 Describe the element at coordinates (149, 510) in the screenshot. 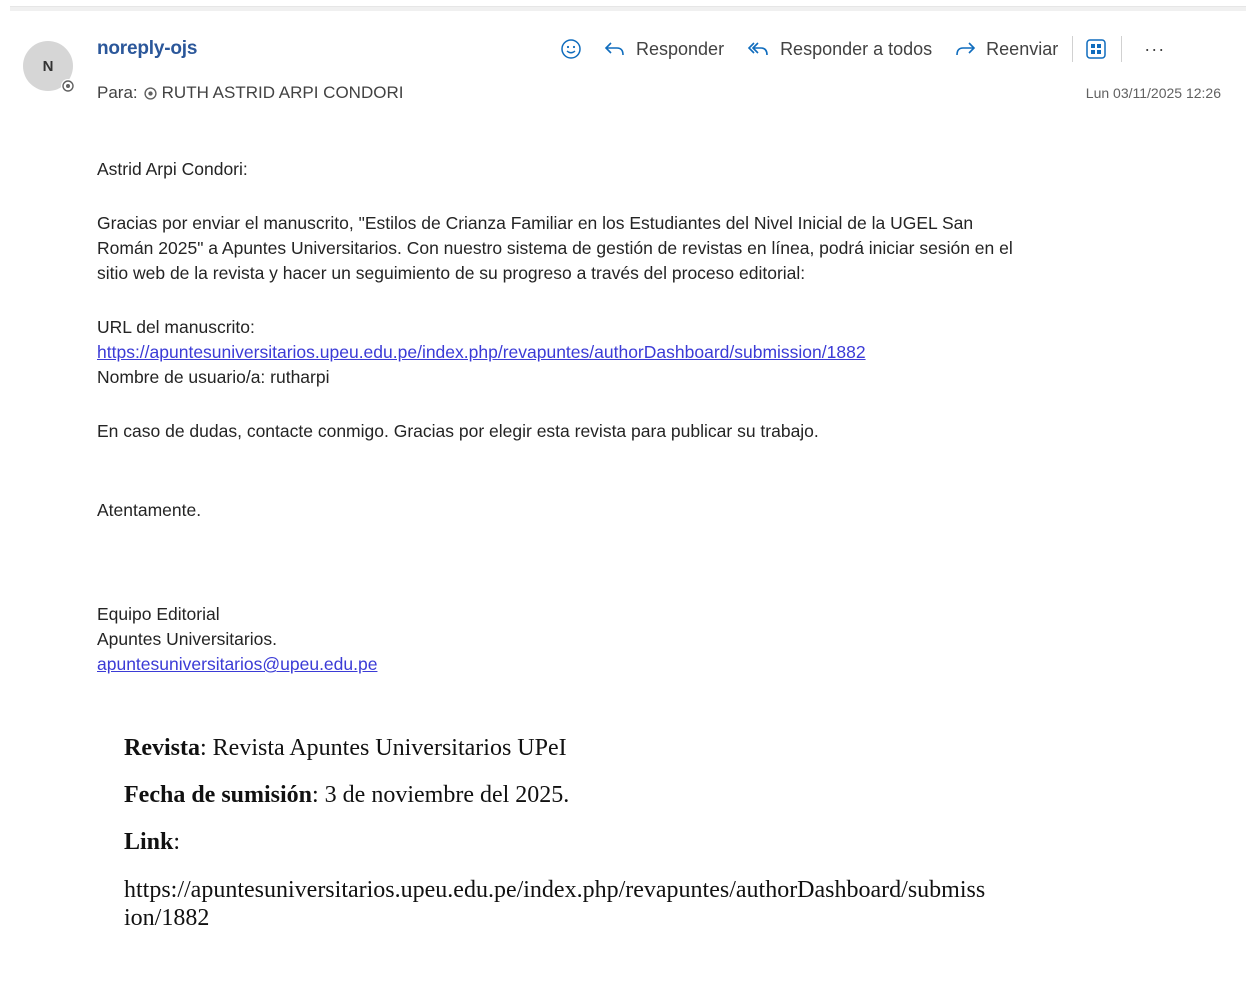

I see `regards: Atentamente.` at that location.